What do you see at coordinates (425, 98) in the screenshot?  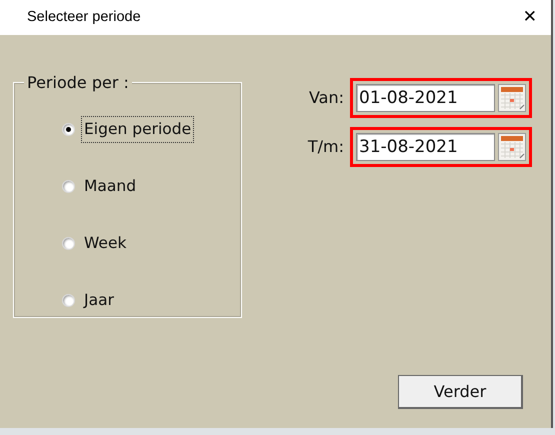 I see `date-field: 01-08-2021` at bounding box center [425, 98].